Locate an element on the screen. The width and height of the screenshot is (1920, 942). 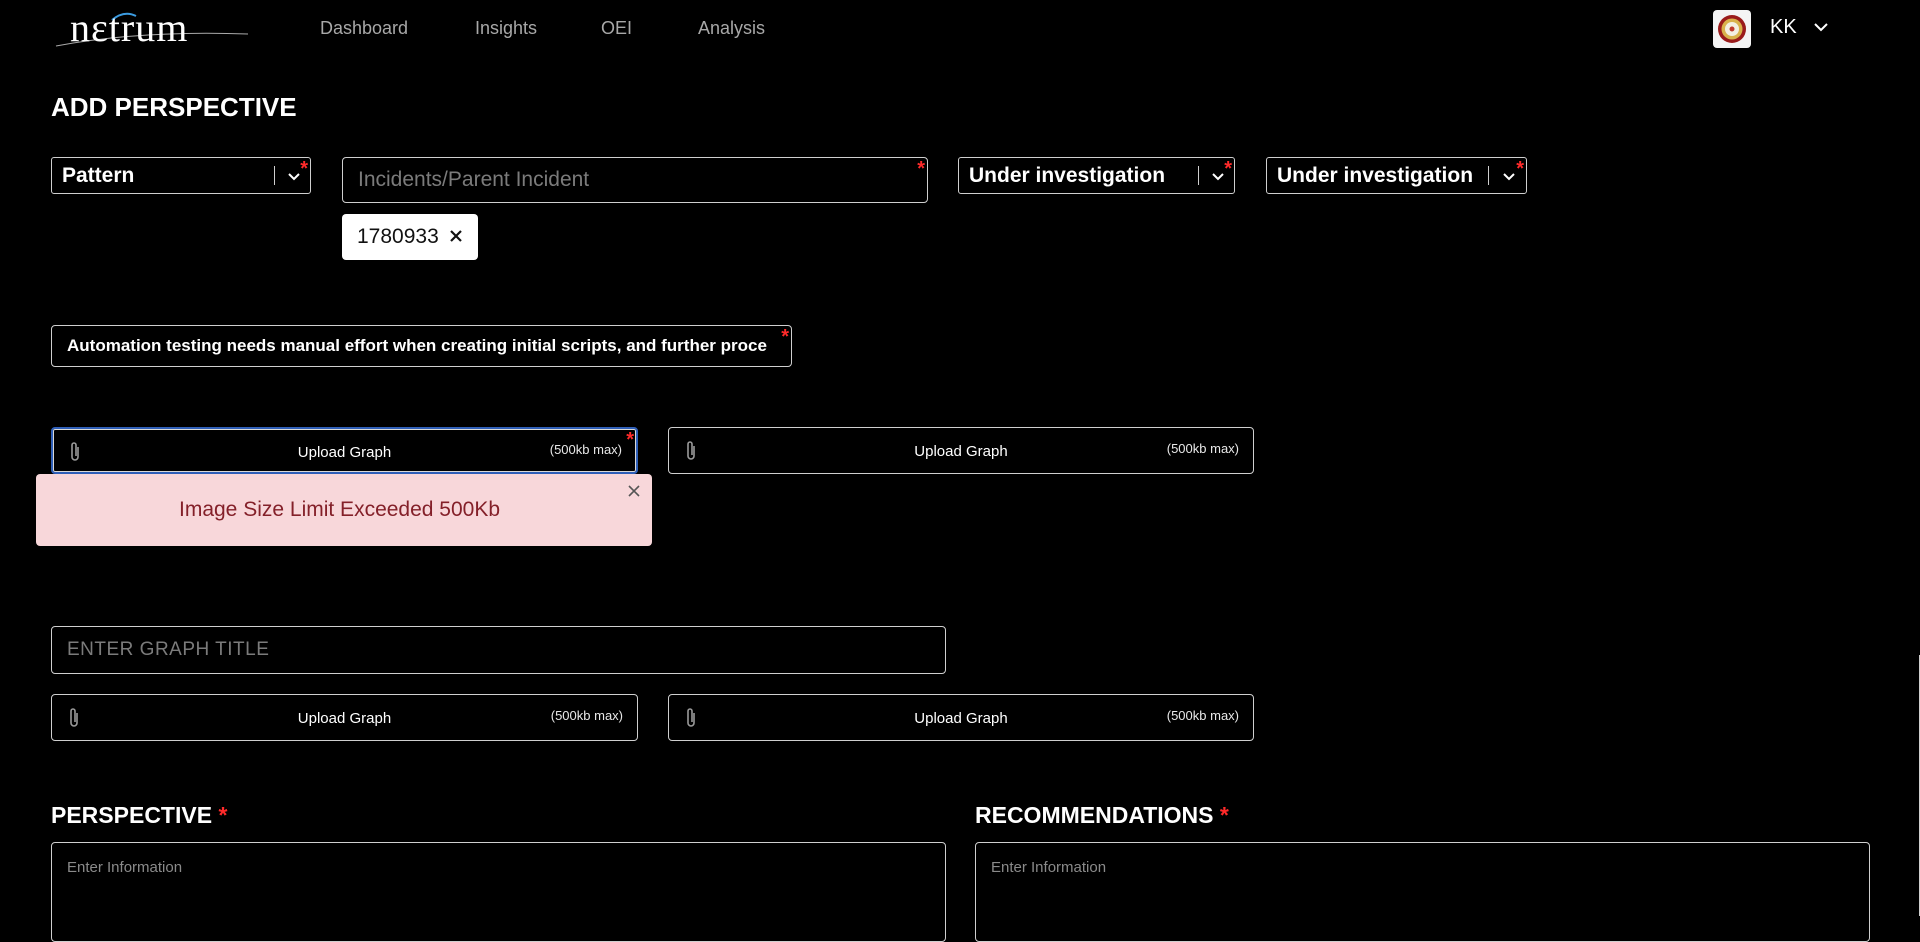
status-select-1-value: Under investigation is located at coordinates (1067, 175).